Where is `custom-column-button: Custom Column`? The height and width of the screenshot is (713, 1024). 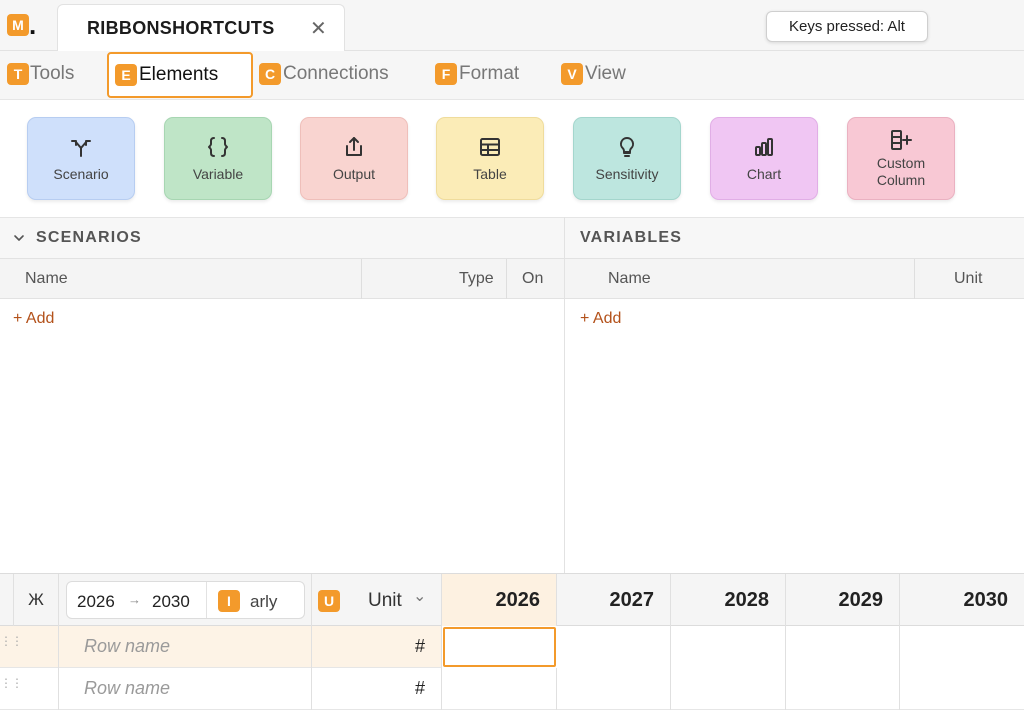 custom-column-button: Custom Column is located at coordinates (901, 158).